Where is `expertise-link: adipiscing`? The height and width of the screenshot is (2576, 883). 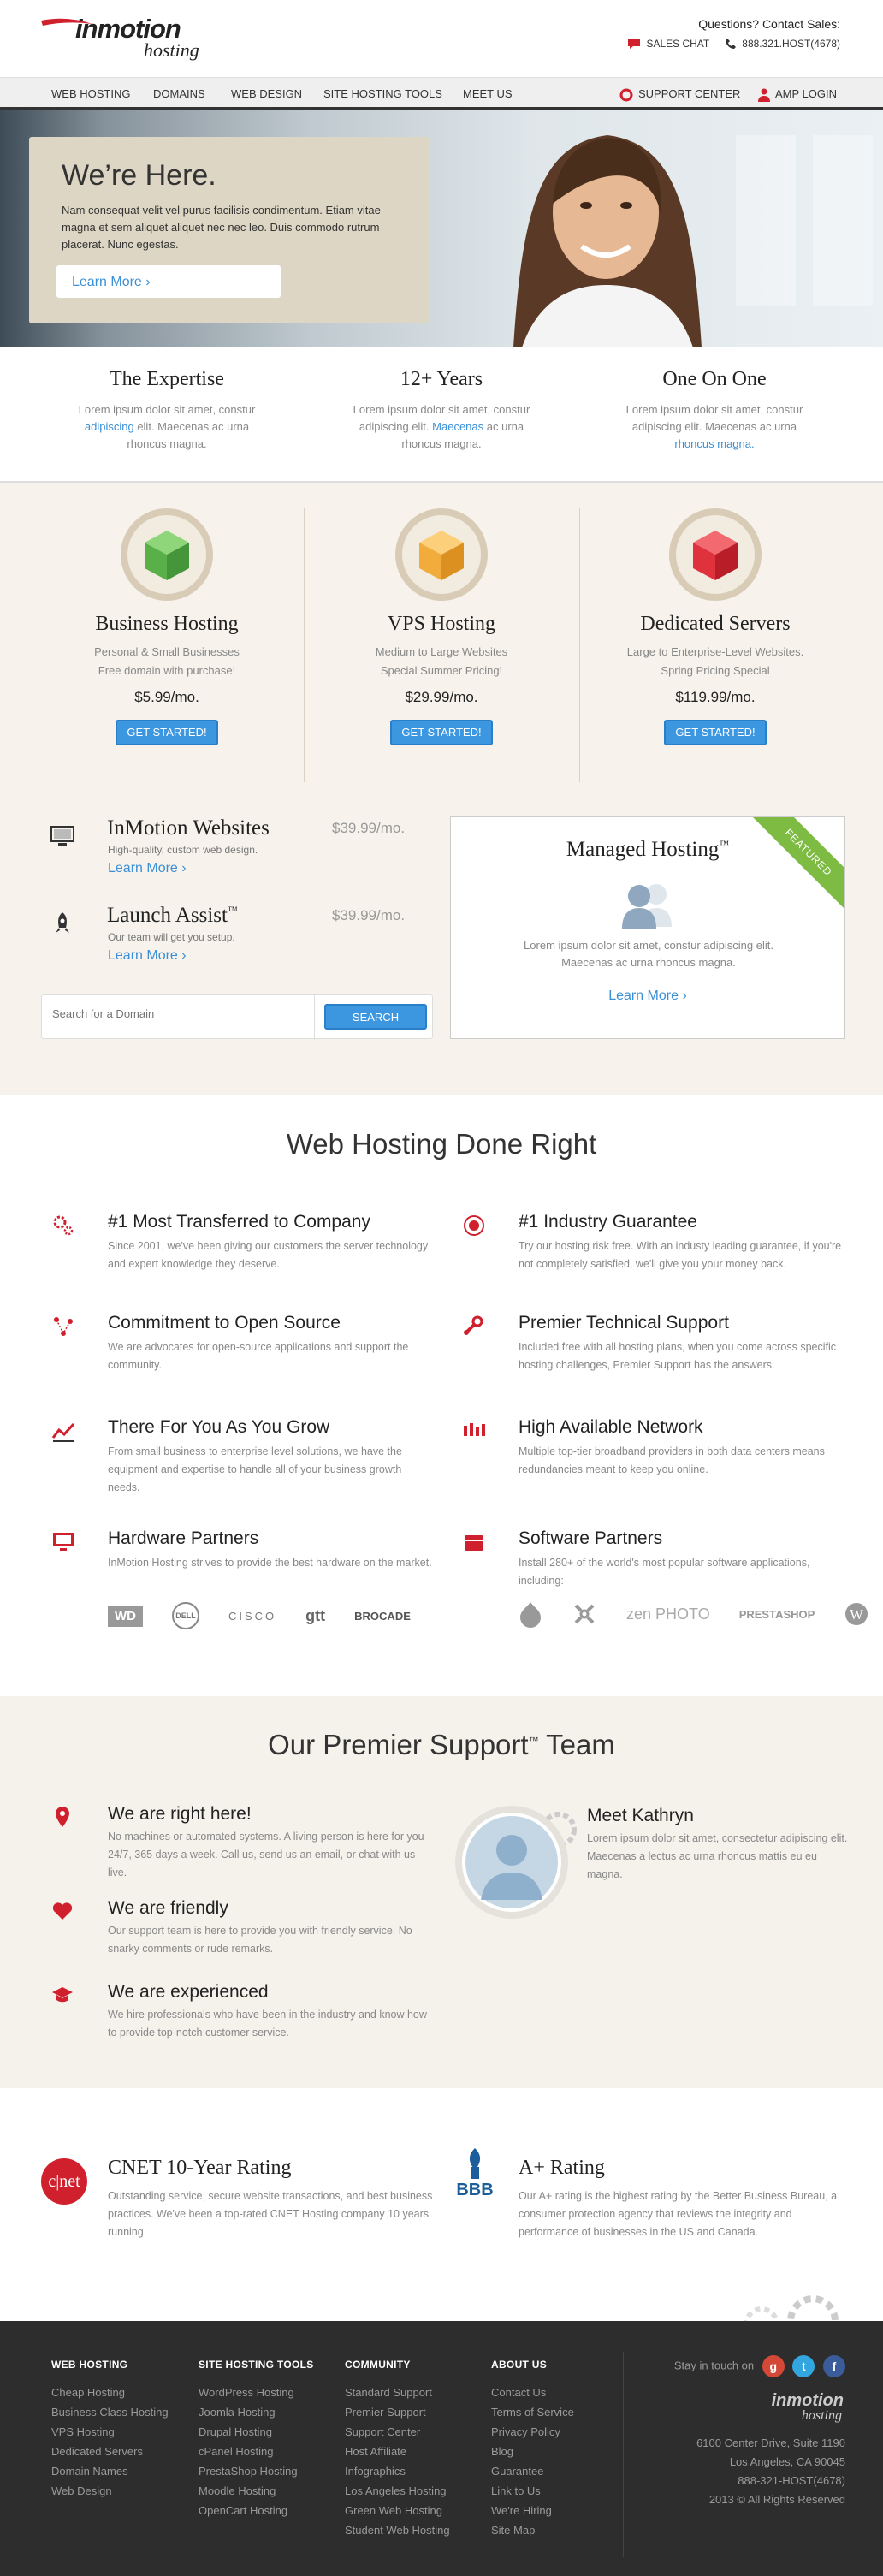
expertise-link: adipiscing is located at coordinates (109, 426).